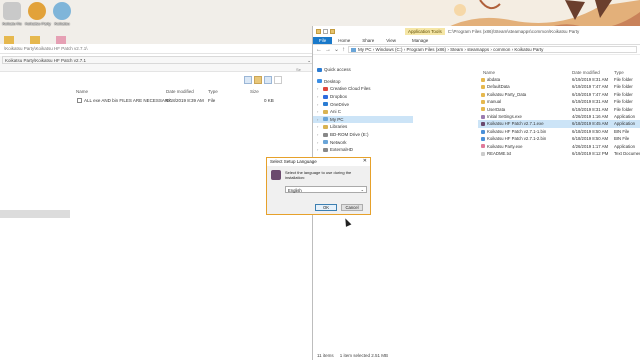  I want to click on nav-selected-item, so click(35, 214).